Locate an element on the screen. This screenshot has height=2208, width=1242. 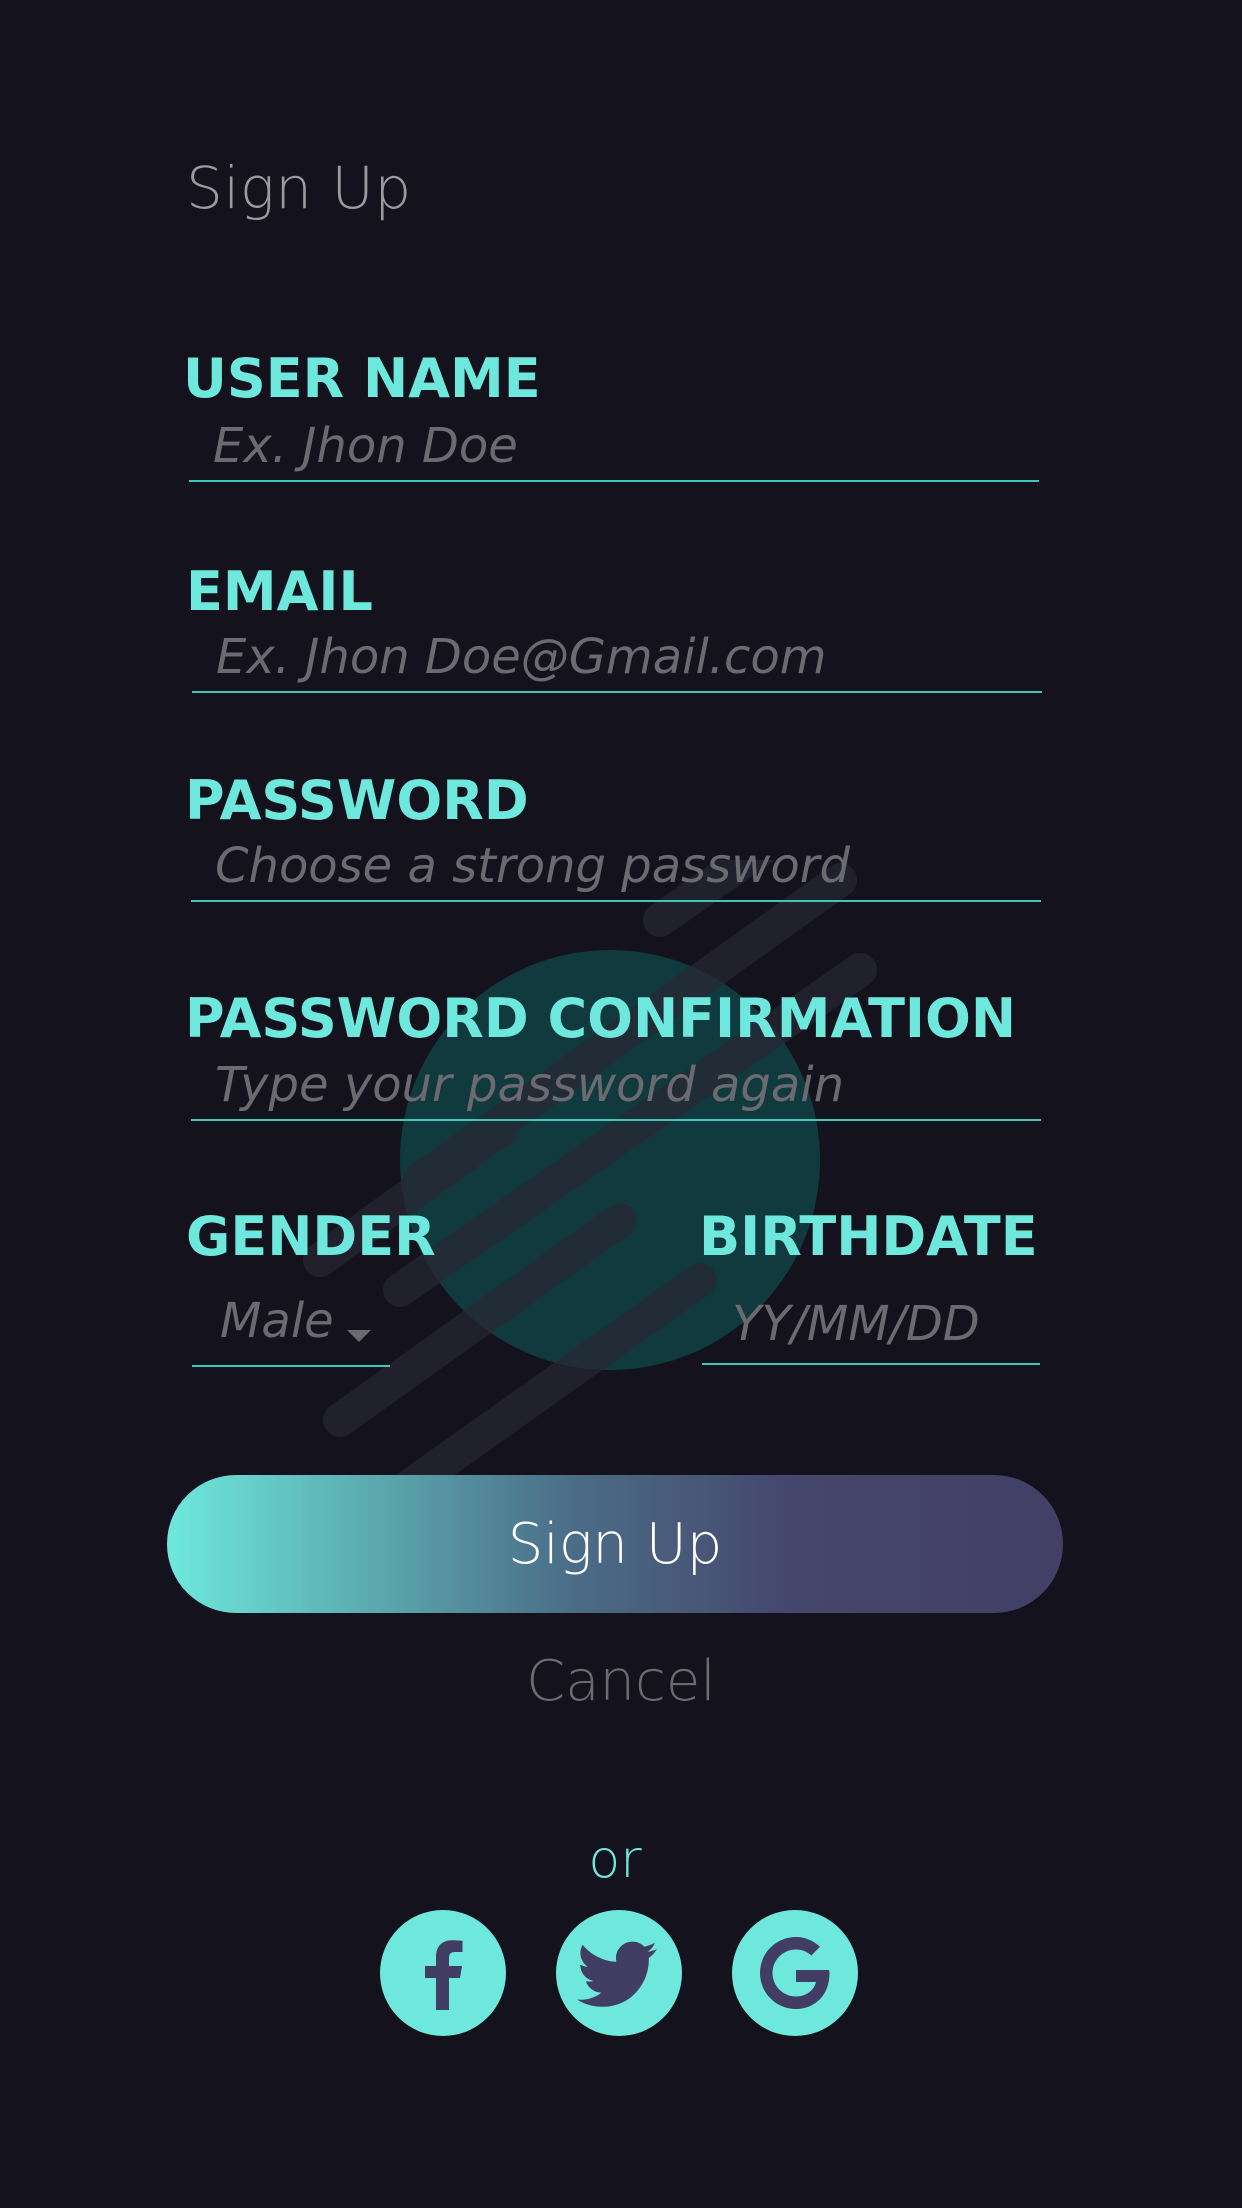
gender-label: GENDER is located at coordinates (311, 1236).